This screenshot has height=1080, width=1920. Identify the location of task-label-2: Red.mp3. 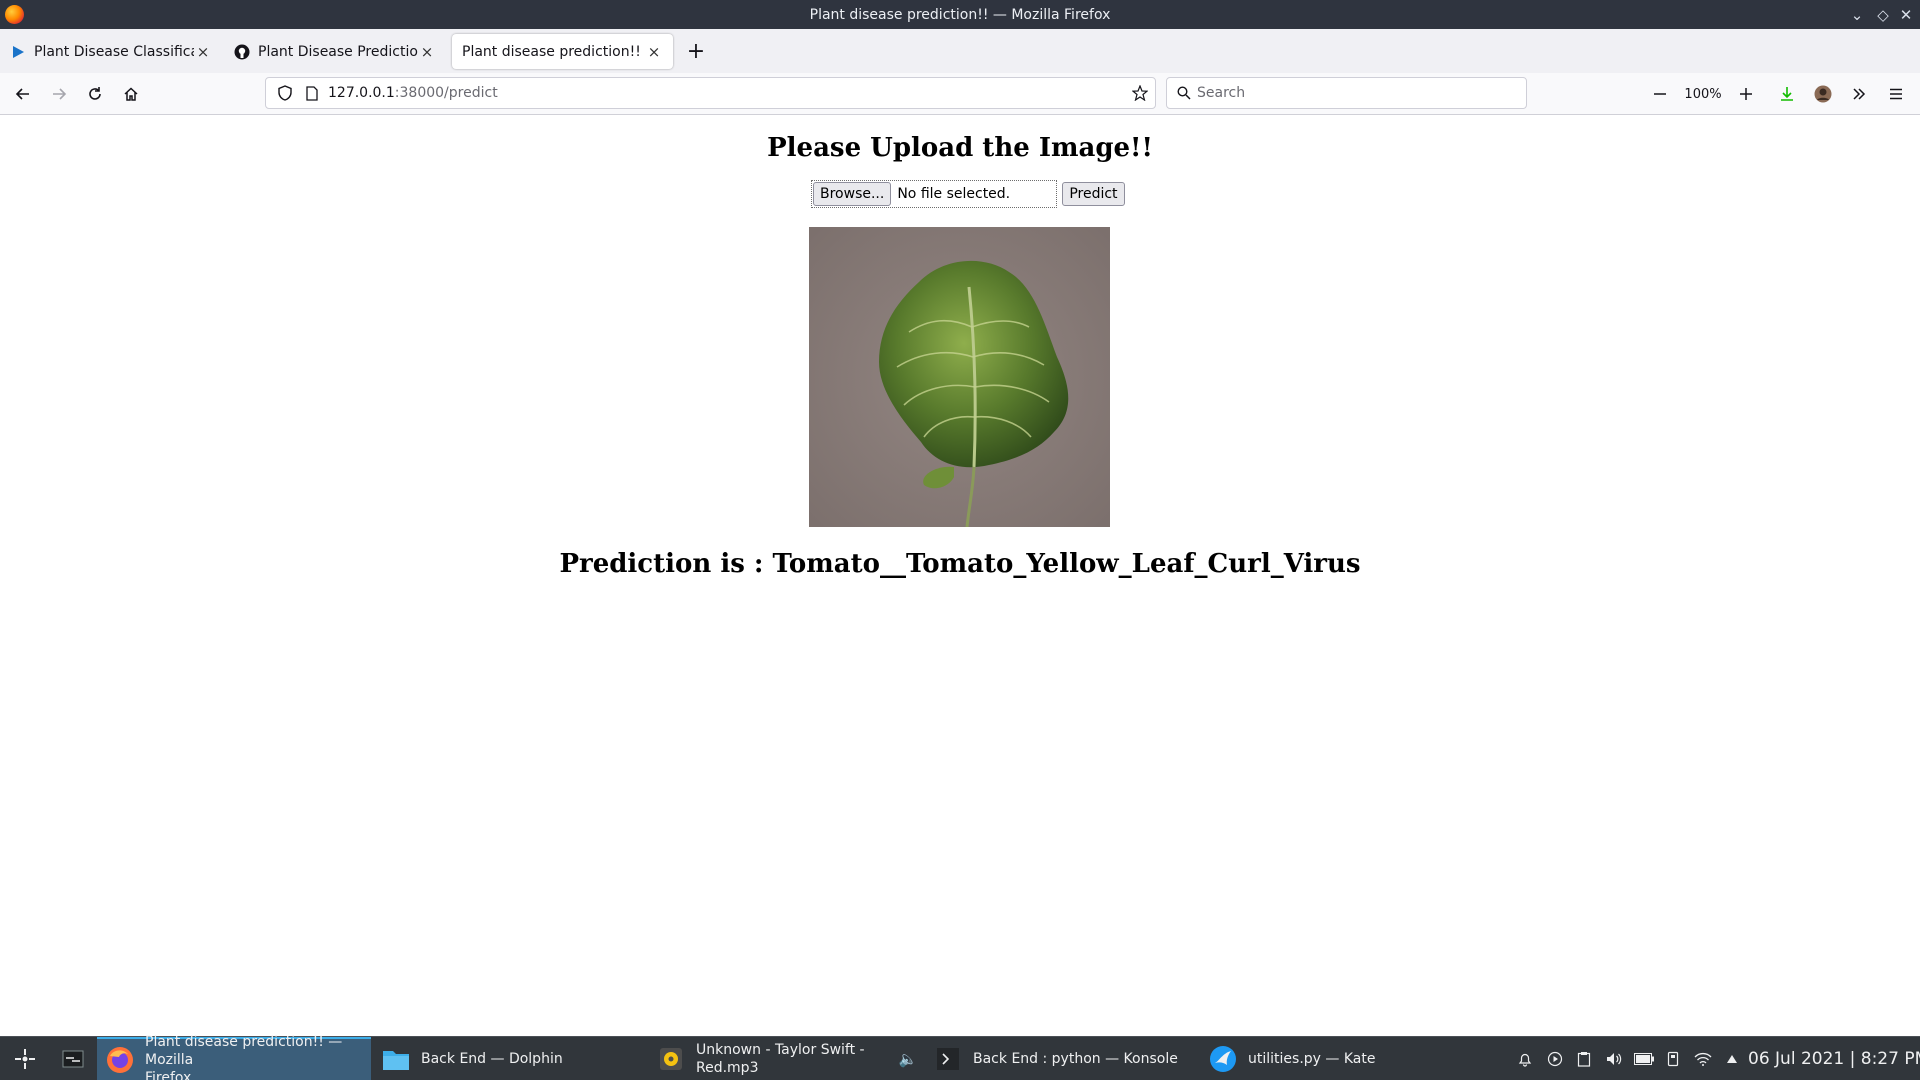
(727, 1068).